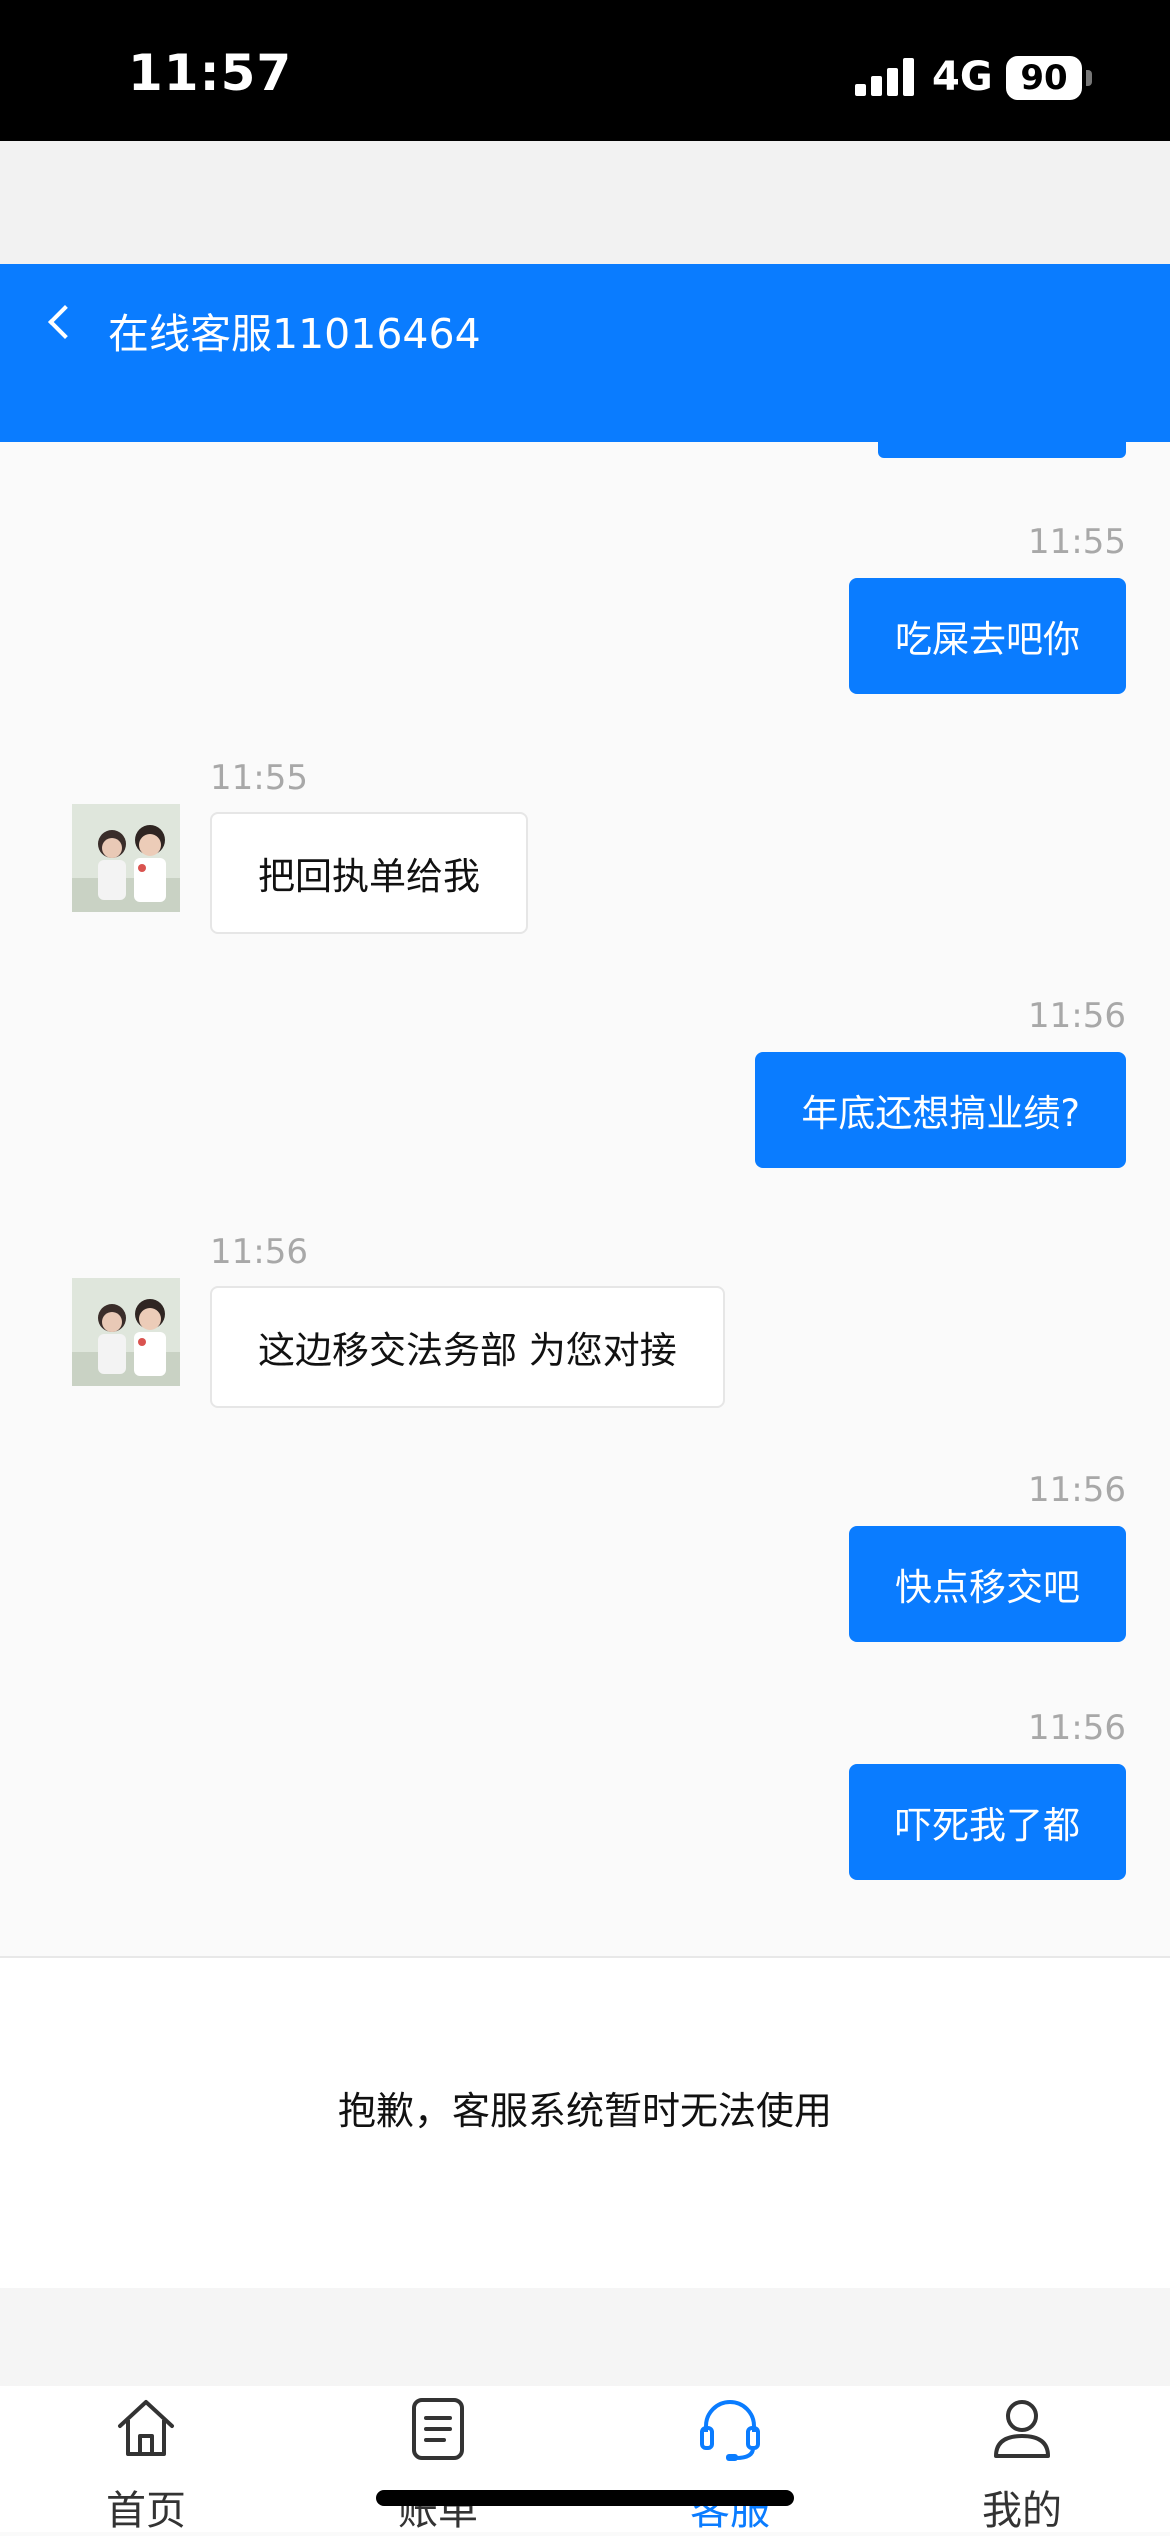 The width and height of the screenshot is (1170, 2536). Describe the element at coordinates (467, 1347) in the screenshot. I see `message-bubble-incoming: 这边移交法务部 为您对接` at that location.